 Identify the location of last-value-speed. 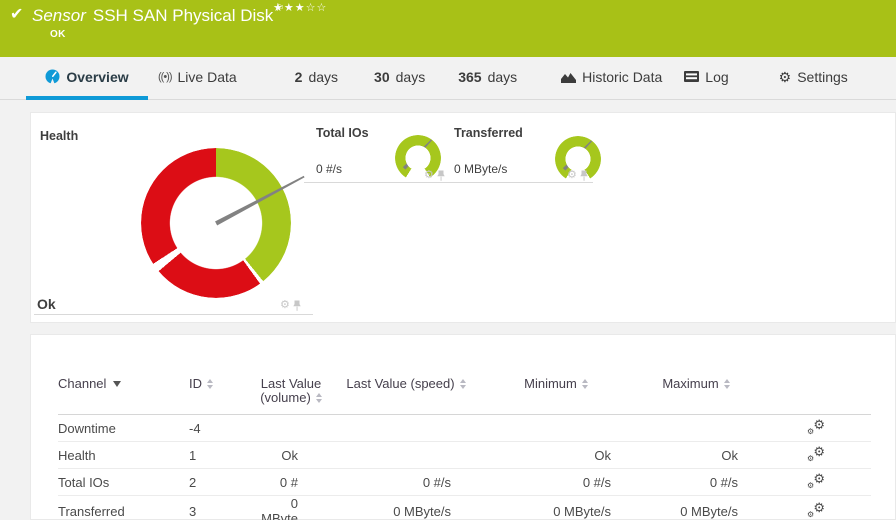
(406, 455).